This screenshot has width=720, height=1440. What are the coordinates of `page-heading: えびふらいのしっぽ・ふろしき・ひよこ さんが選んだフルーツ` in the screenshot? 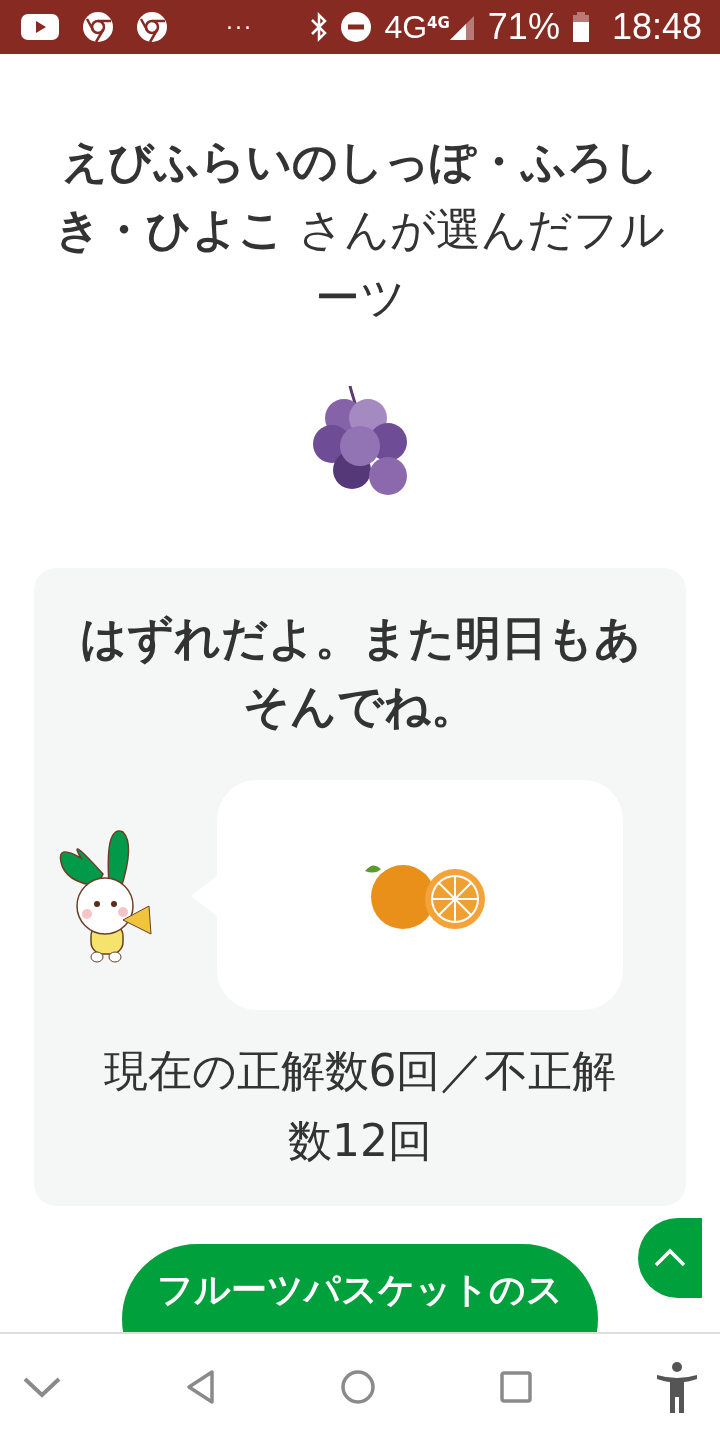 It's located at (360, 230).